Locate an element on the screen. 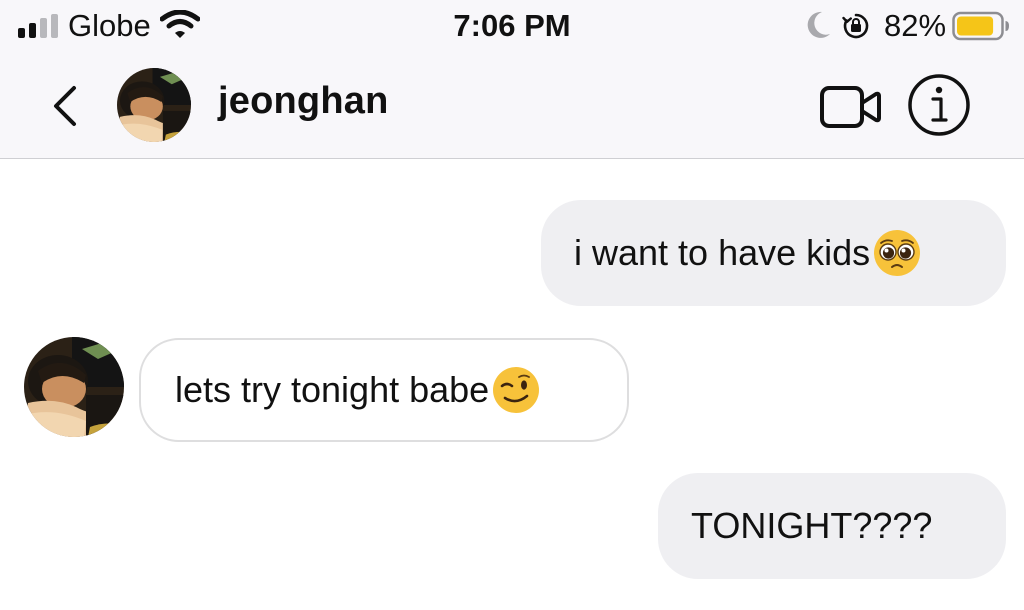 The height and width of the screenshot is (610, 1024). wifi-icon is located at coordinates (180, 24).